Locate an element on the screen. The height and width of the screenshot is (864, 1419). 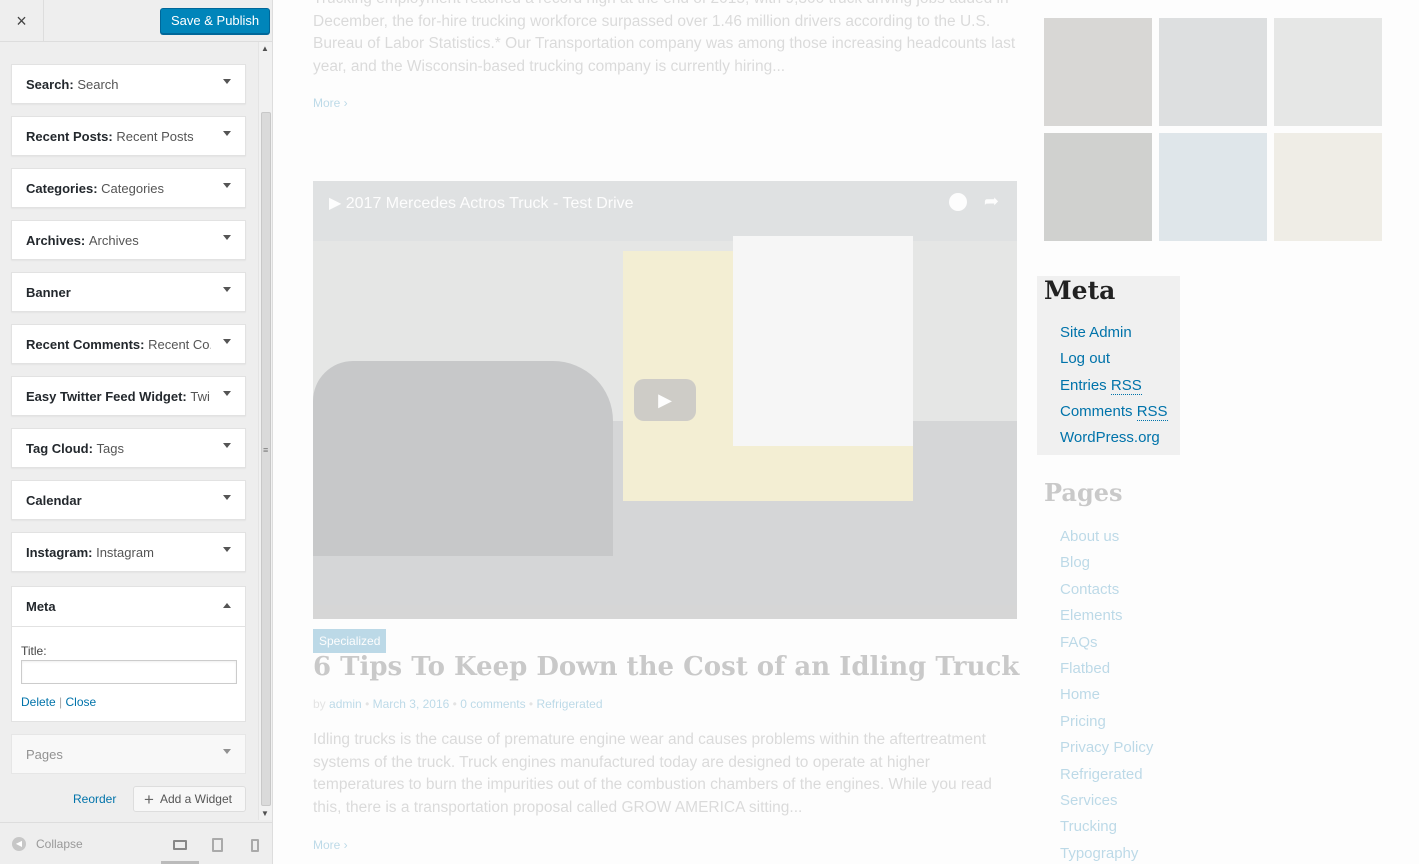
sidebar-scrollbar: ▲ ≡ ▼ is located at coordinates (265, 431).